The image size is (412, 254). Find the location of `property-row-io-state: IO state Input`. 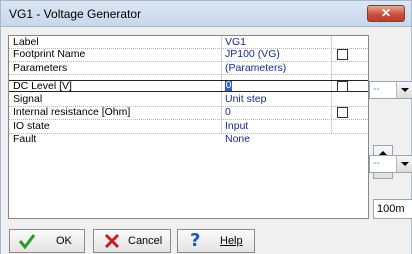

property-row-io-state: IO state Input is located at coordinates (188, 126).